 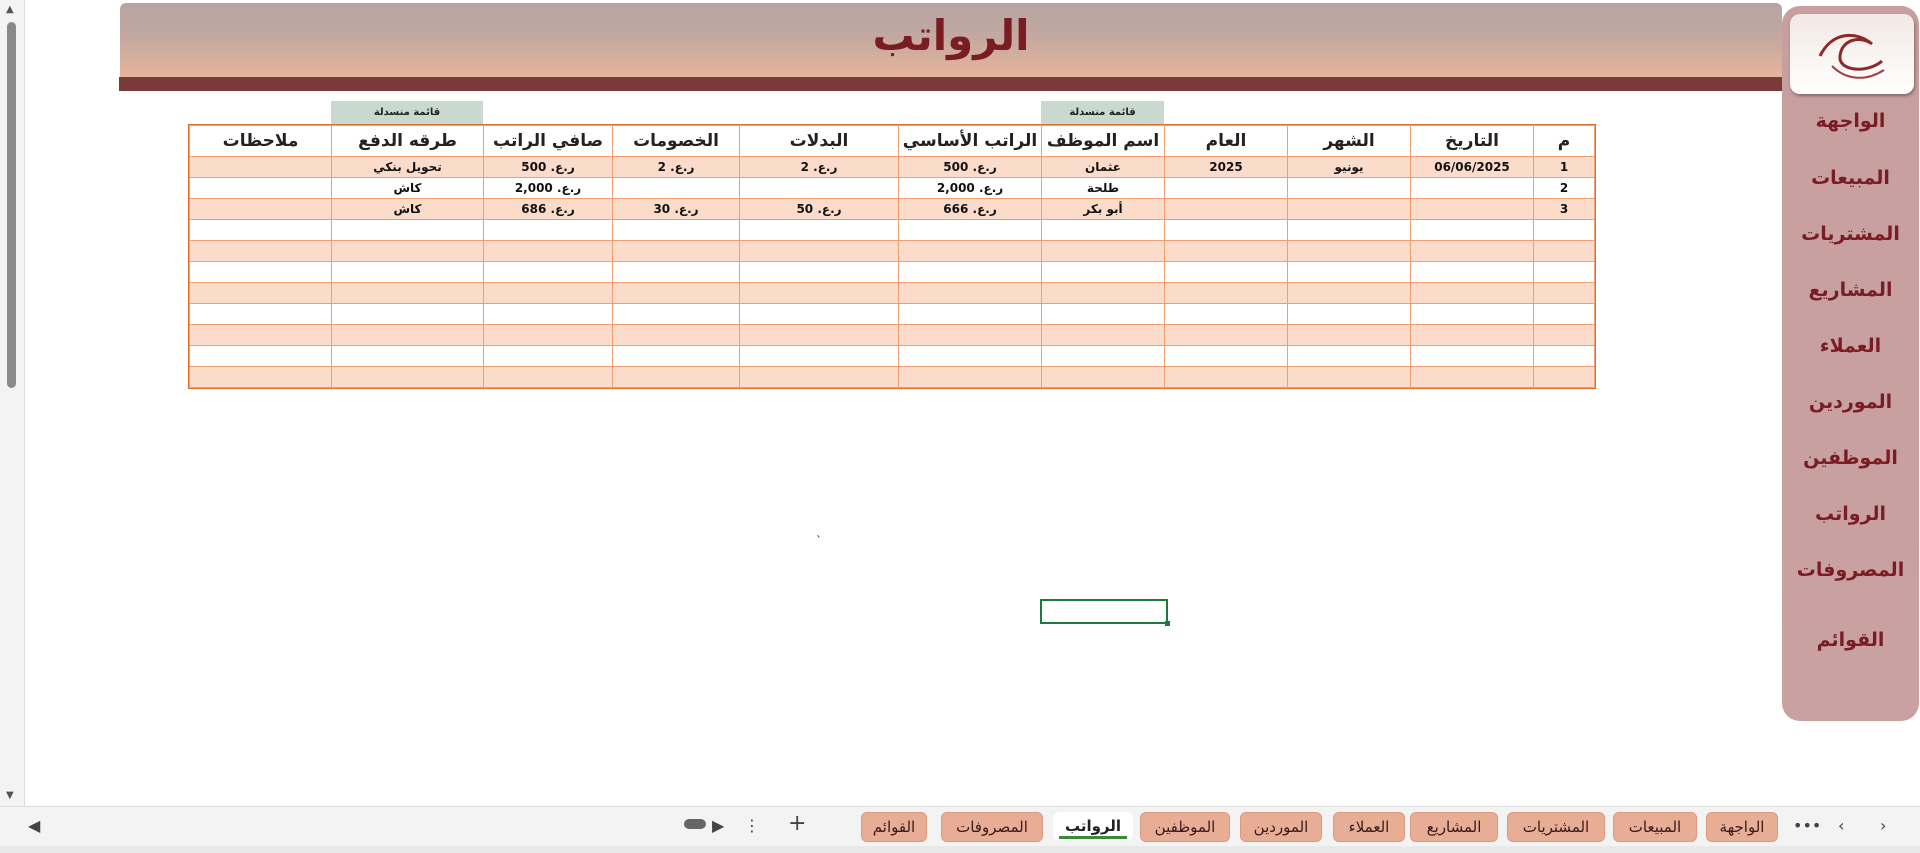 I want to click on header-cell: م, so click(x=1564, y=141).